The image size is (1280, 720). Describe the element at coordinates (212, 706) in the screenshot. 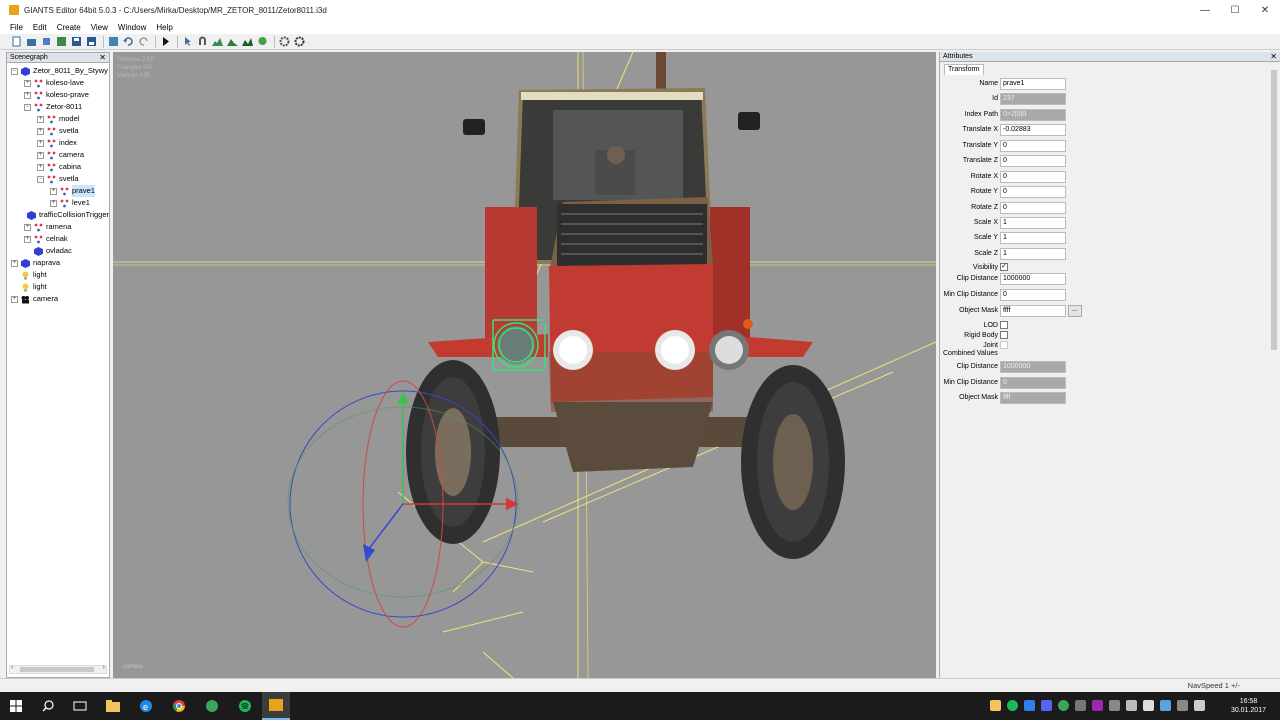

I see `app-green-icon` at that location.